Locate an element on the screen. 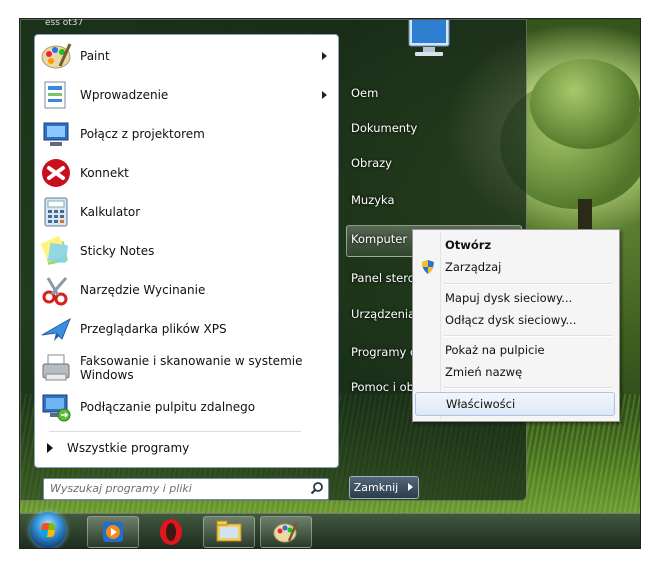 The height and width of the screenshot is (565, 653). right-item-computer: Komputer is located at coordinates (379, 239).